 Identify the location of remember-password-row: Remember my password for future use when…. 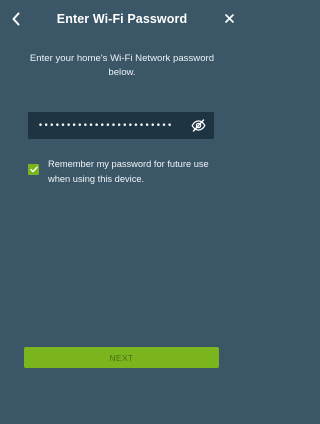
(123, 172).